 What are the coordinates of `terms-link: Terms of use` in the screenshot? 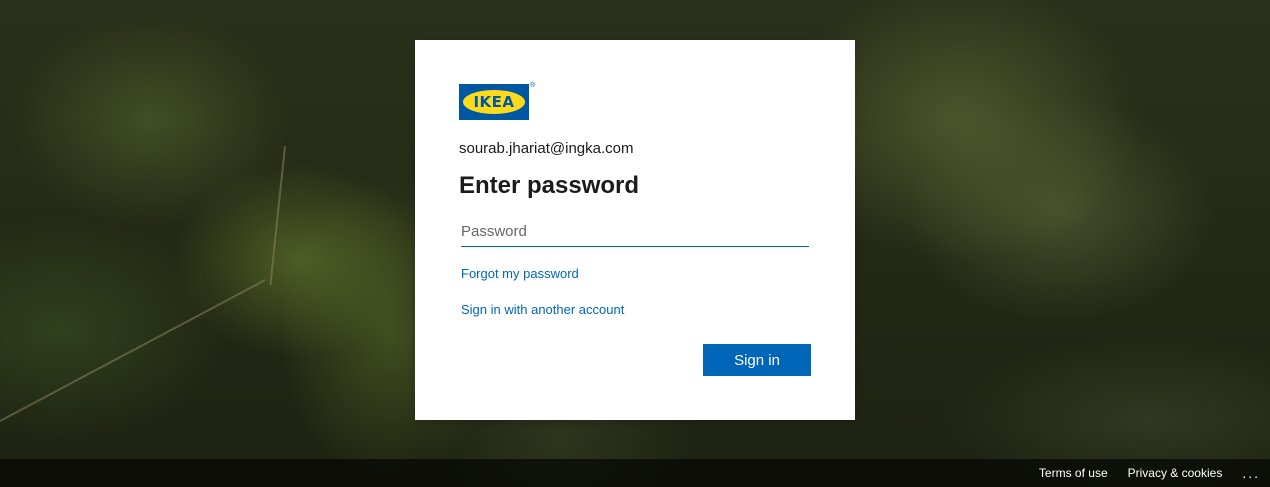 It's located at (1073, 473).